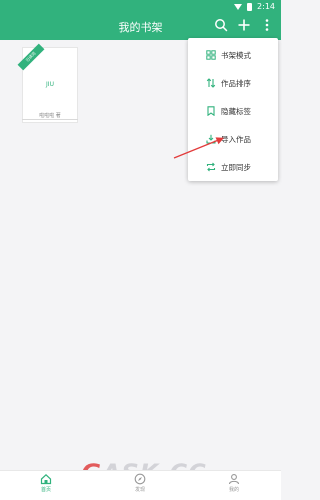 This screenshot has width=320, height=500. I want to click on status-time: 2:14, so click(266, 6).